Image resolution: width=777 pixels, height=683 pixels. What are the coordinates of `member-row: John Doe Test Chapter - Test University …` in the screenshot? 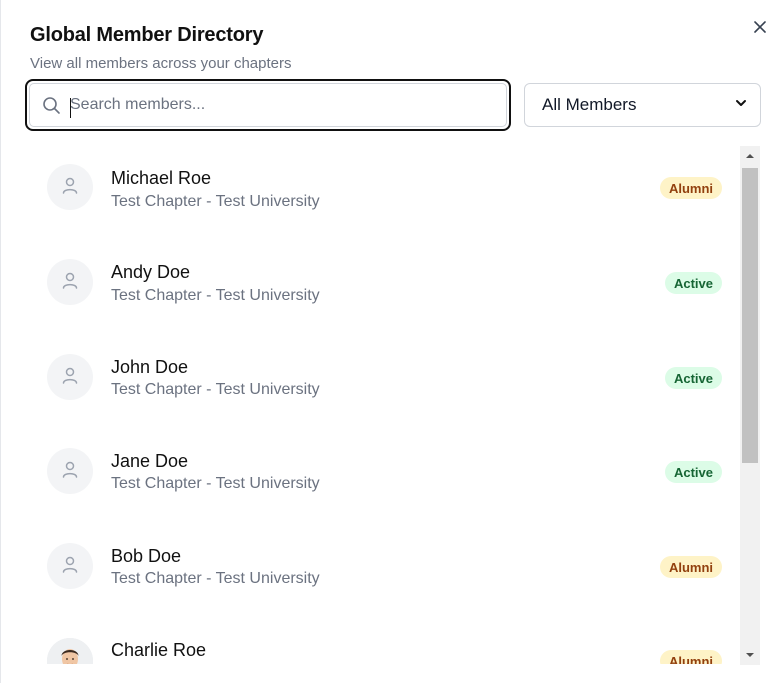 It's located at (382, 380).